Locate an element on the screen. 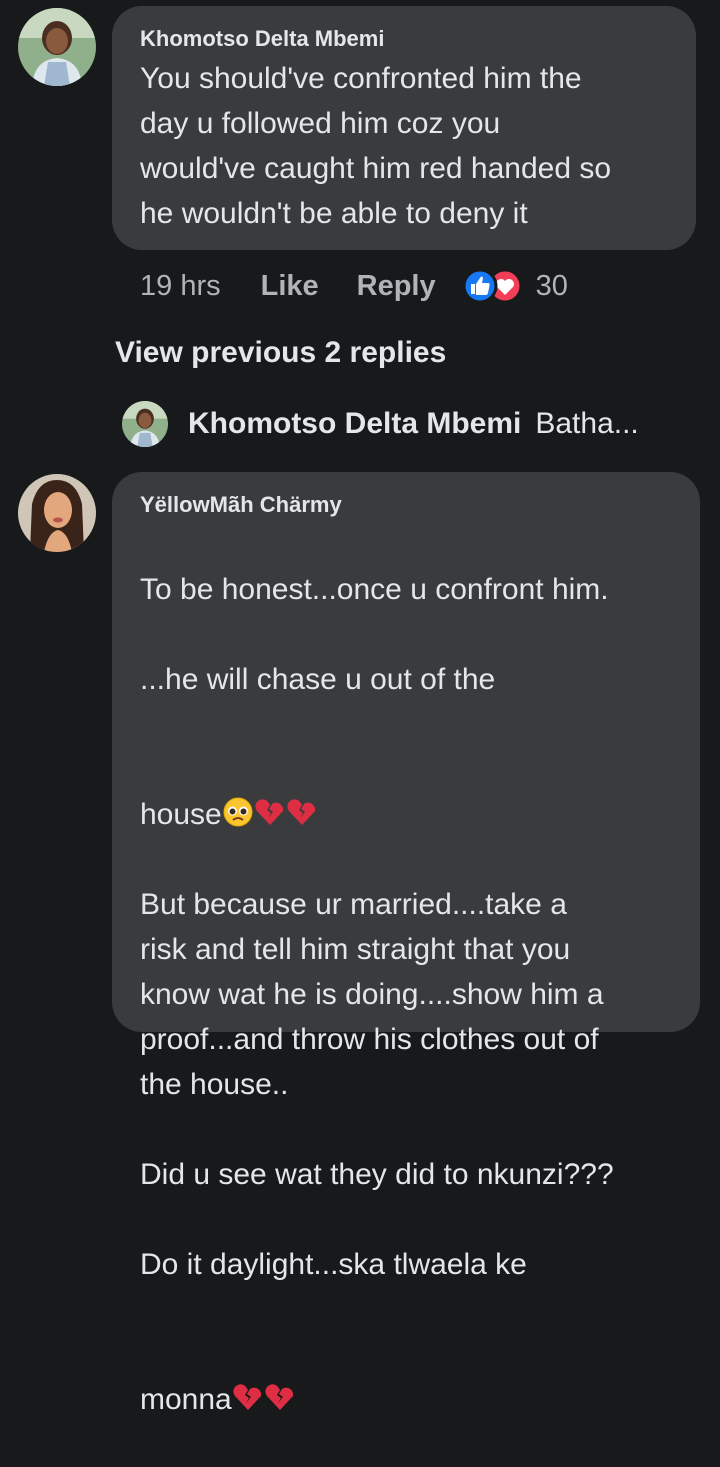 The width and height of the screenshot is (720, 1467). like-reaction-icon is located at coordinates (480, 286).